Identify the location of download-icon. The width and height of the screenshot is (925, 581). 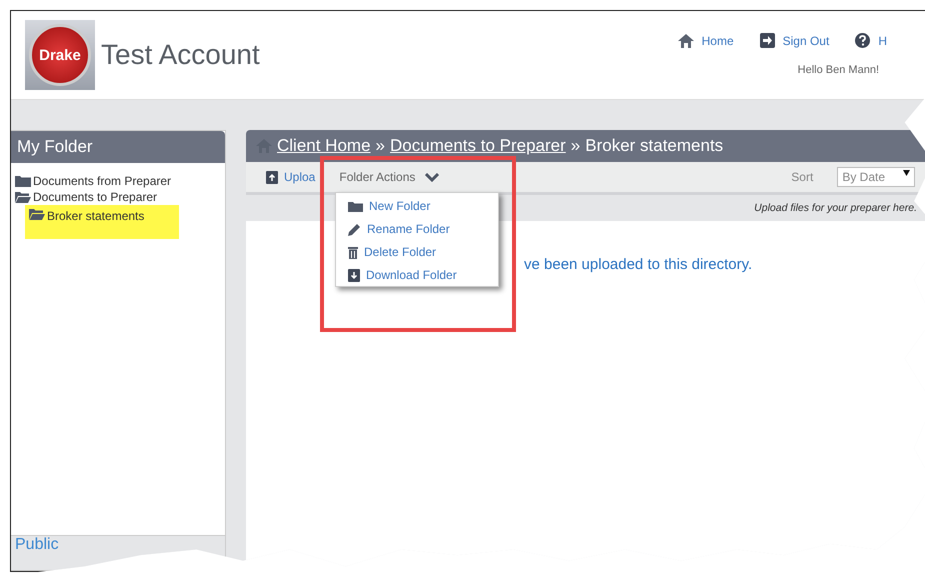
(354, 275).